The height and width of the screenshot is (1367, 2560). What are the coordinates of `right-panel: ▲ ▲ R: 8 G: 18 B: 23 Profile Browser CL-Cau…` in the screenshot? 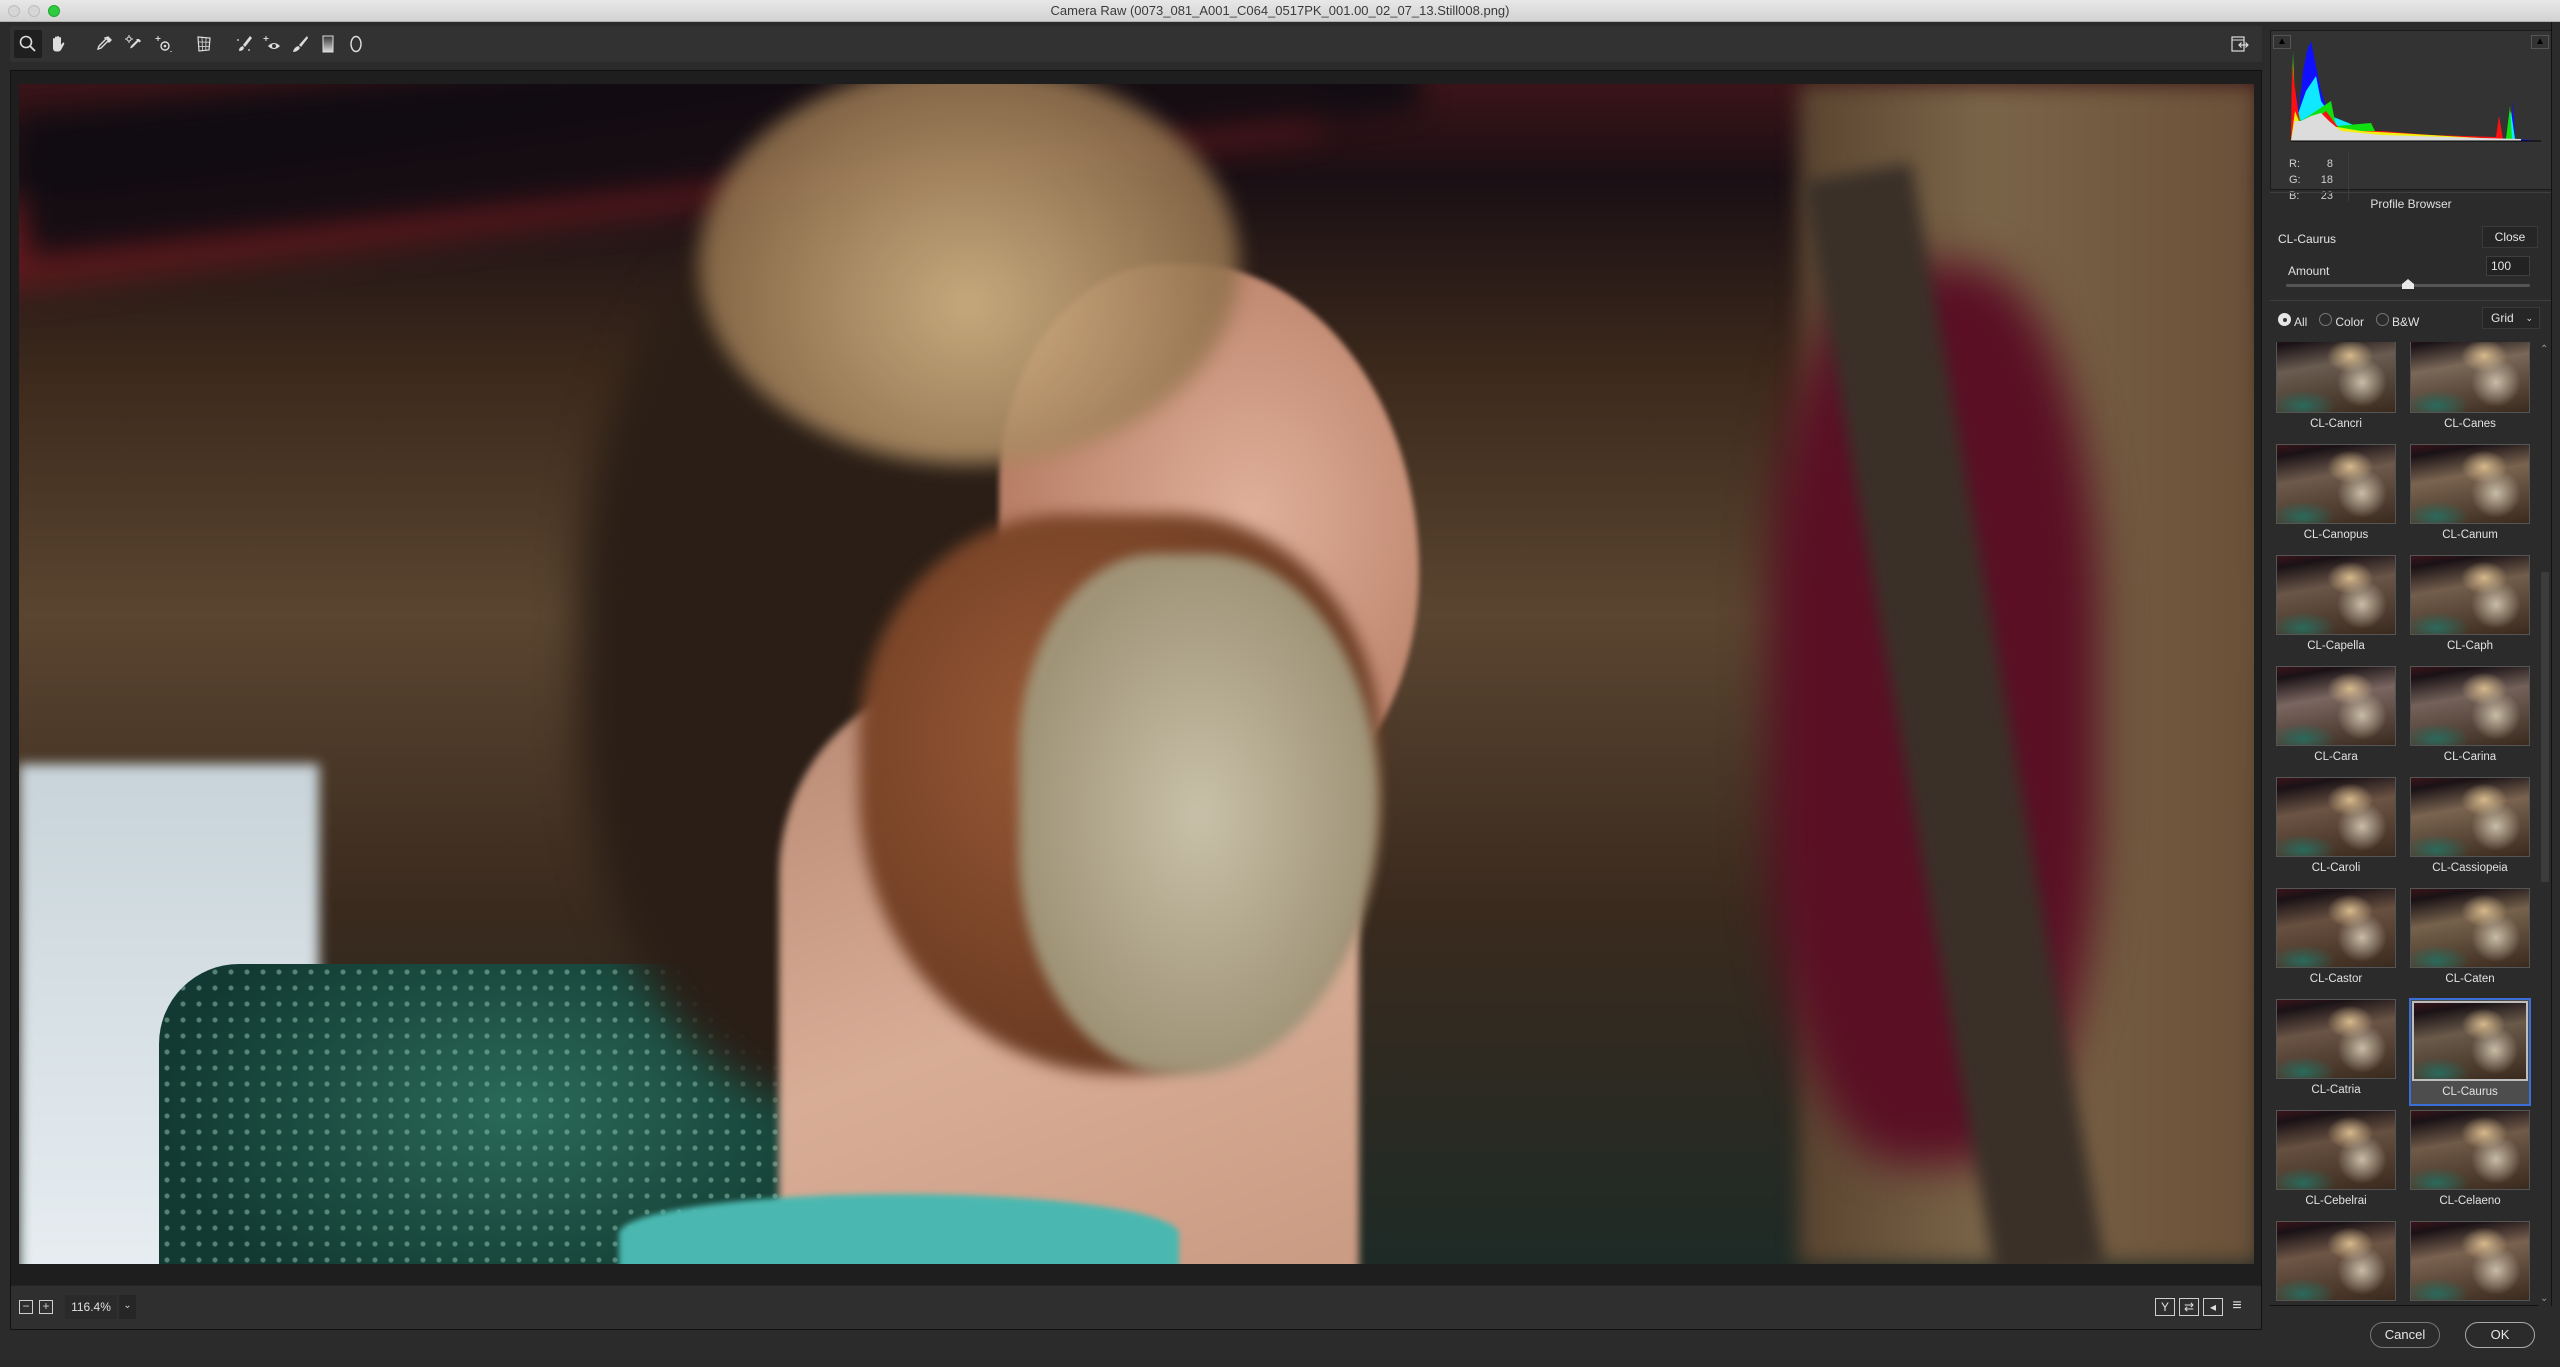 It's located at (2415, 664).